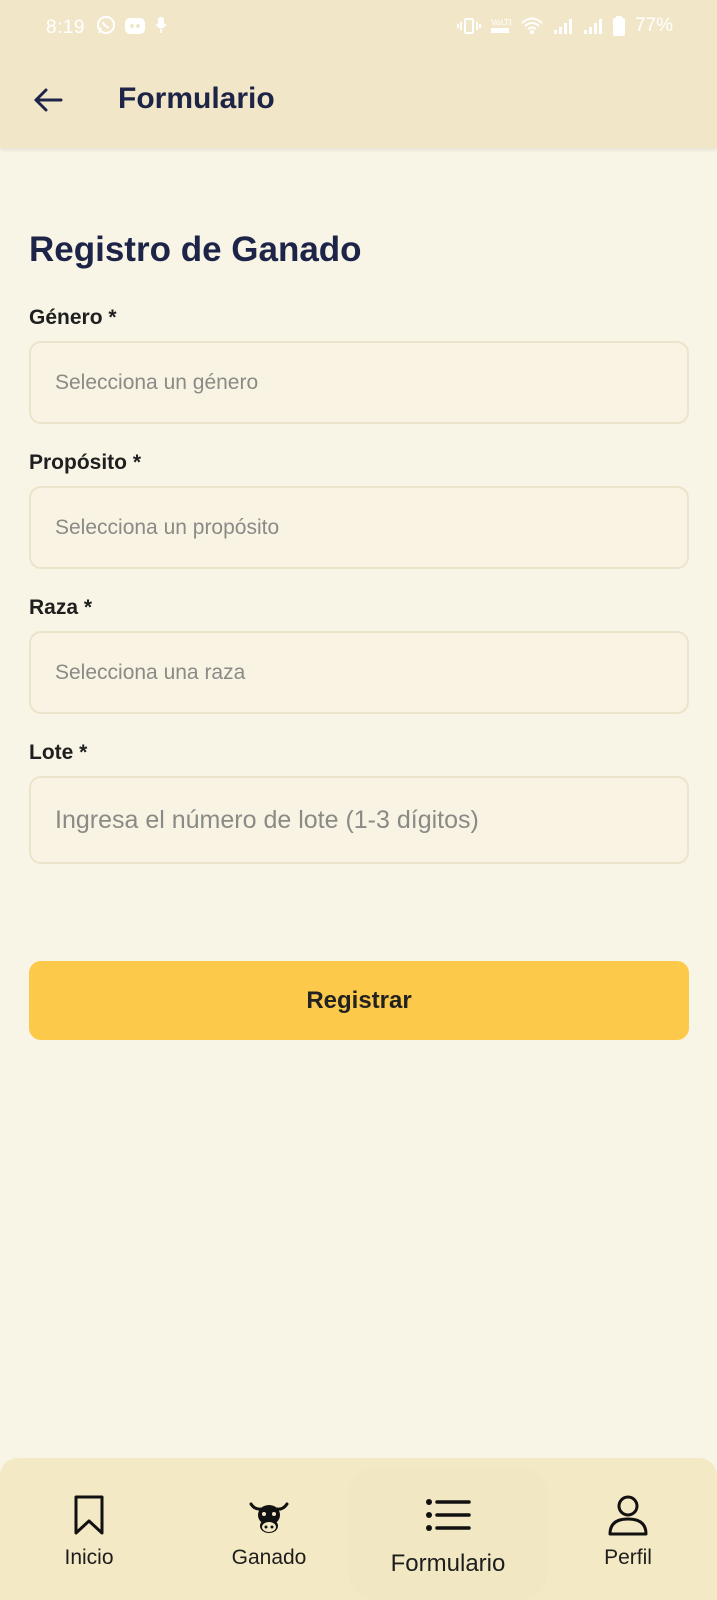  I want to click on mic-icon, so click(161, 25).